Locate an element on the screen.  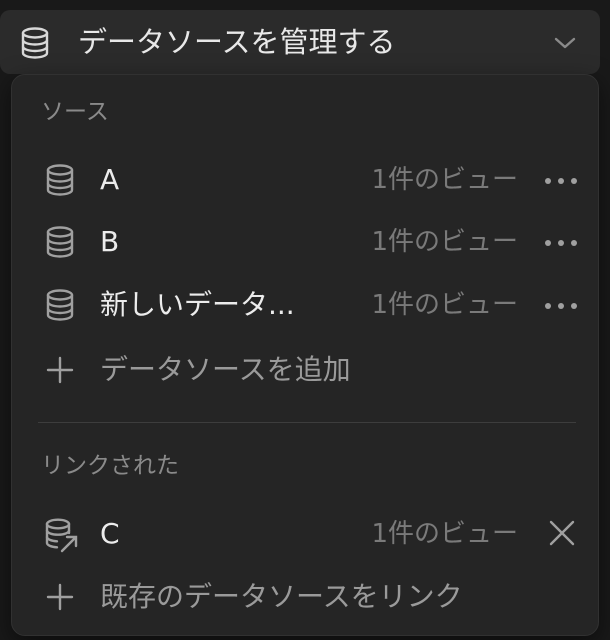
source-name: B is located at coordinates (110, 241).